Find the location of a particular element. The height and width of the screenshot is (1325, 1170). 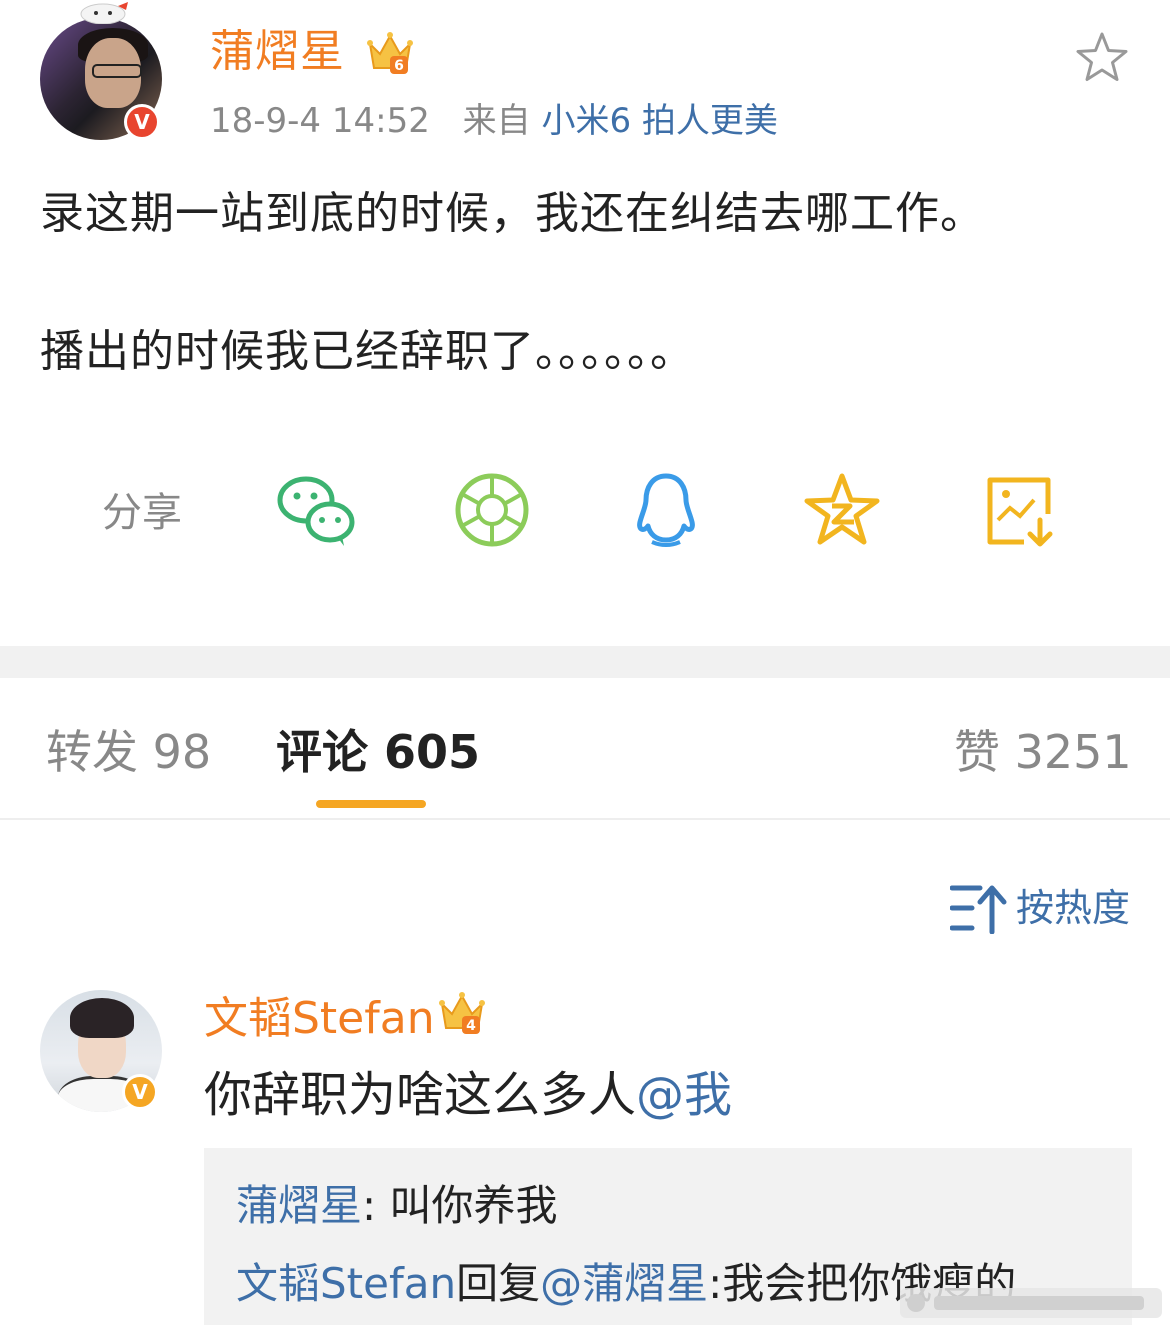

post-source-prefix: 来自 is located at coordinates (496, 121).